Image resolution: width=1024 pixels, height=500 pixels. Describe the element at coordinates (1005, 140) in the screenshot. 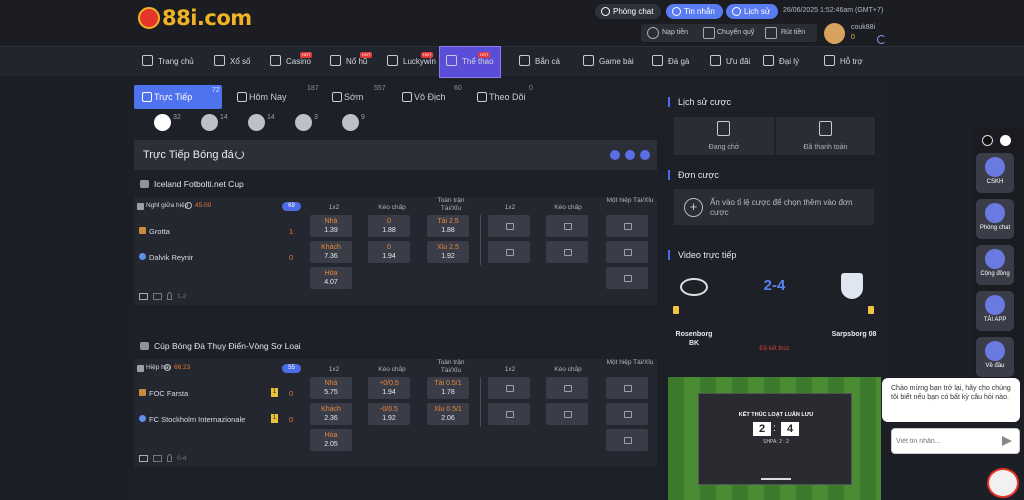

I see `light-mode-toggle` at that location.